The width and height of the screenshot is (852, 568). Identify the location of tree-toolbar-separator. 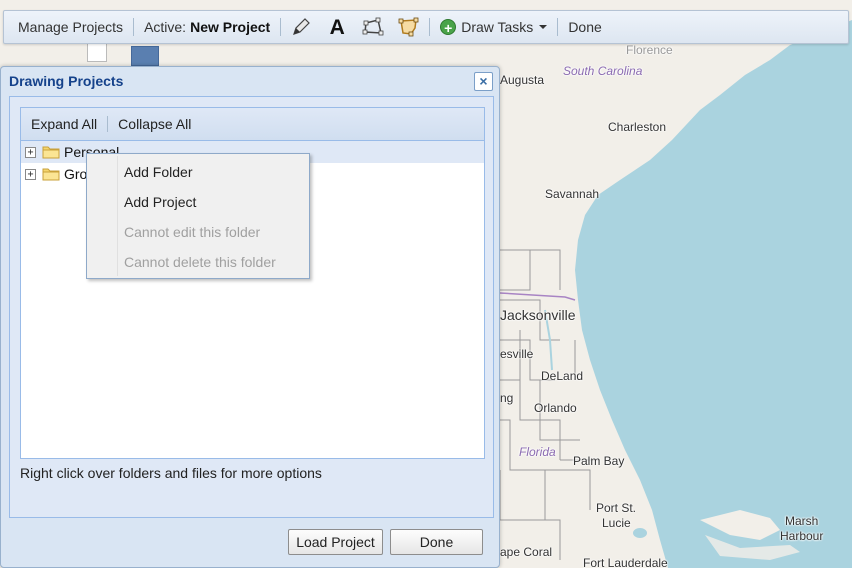
(108, 124).